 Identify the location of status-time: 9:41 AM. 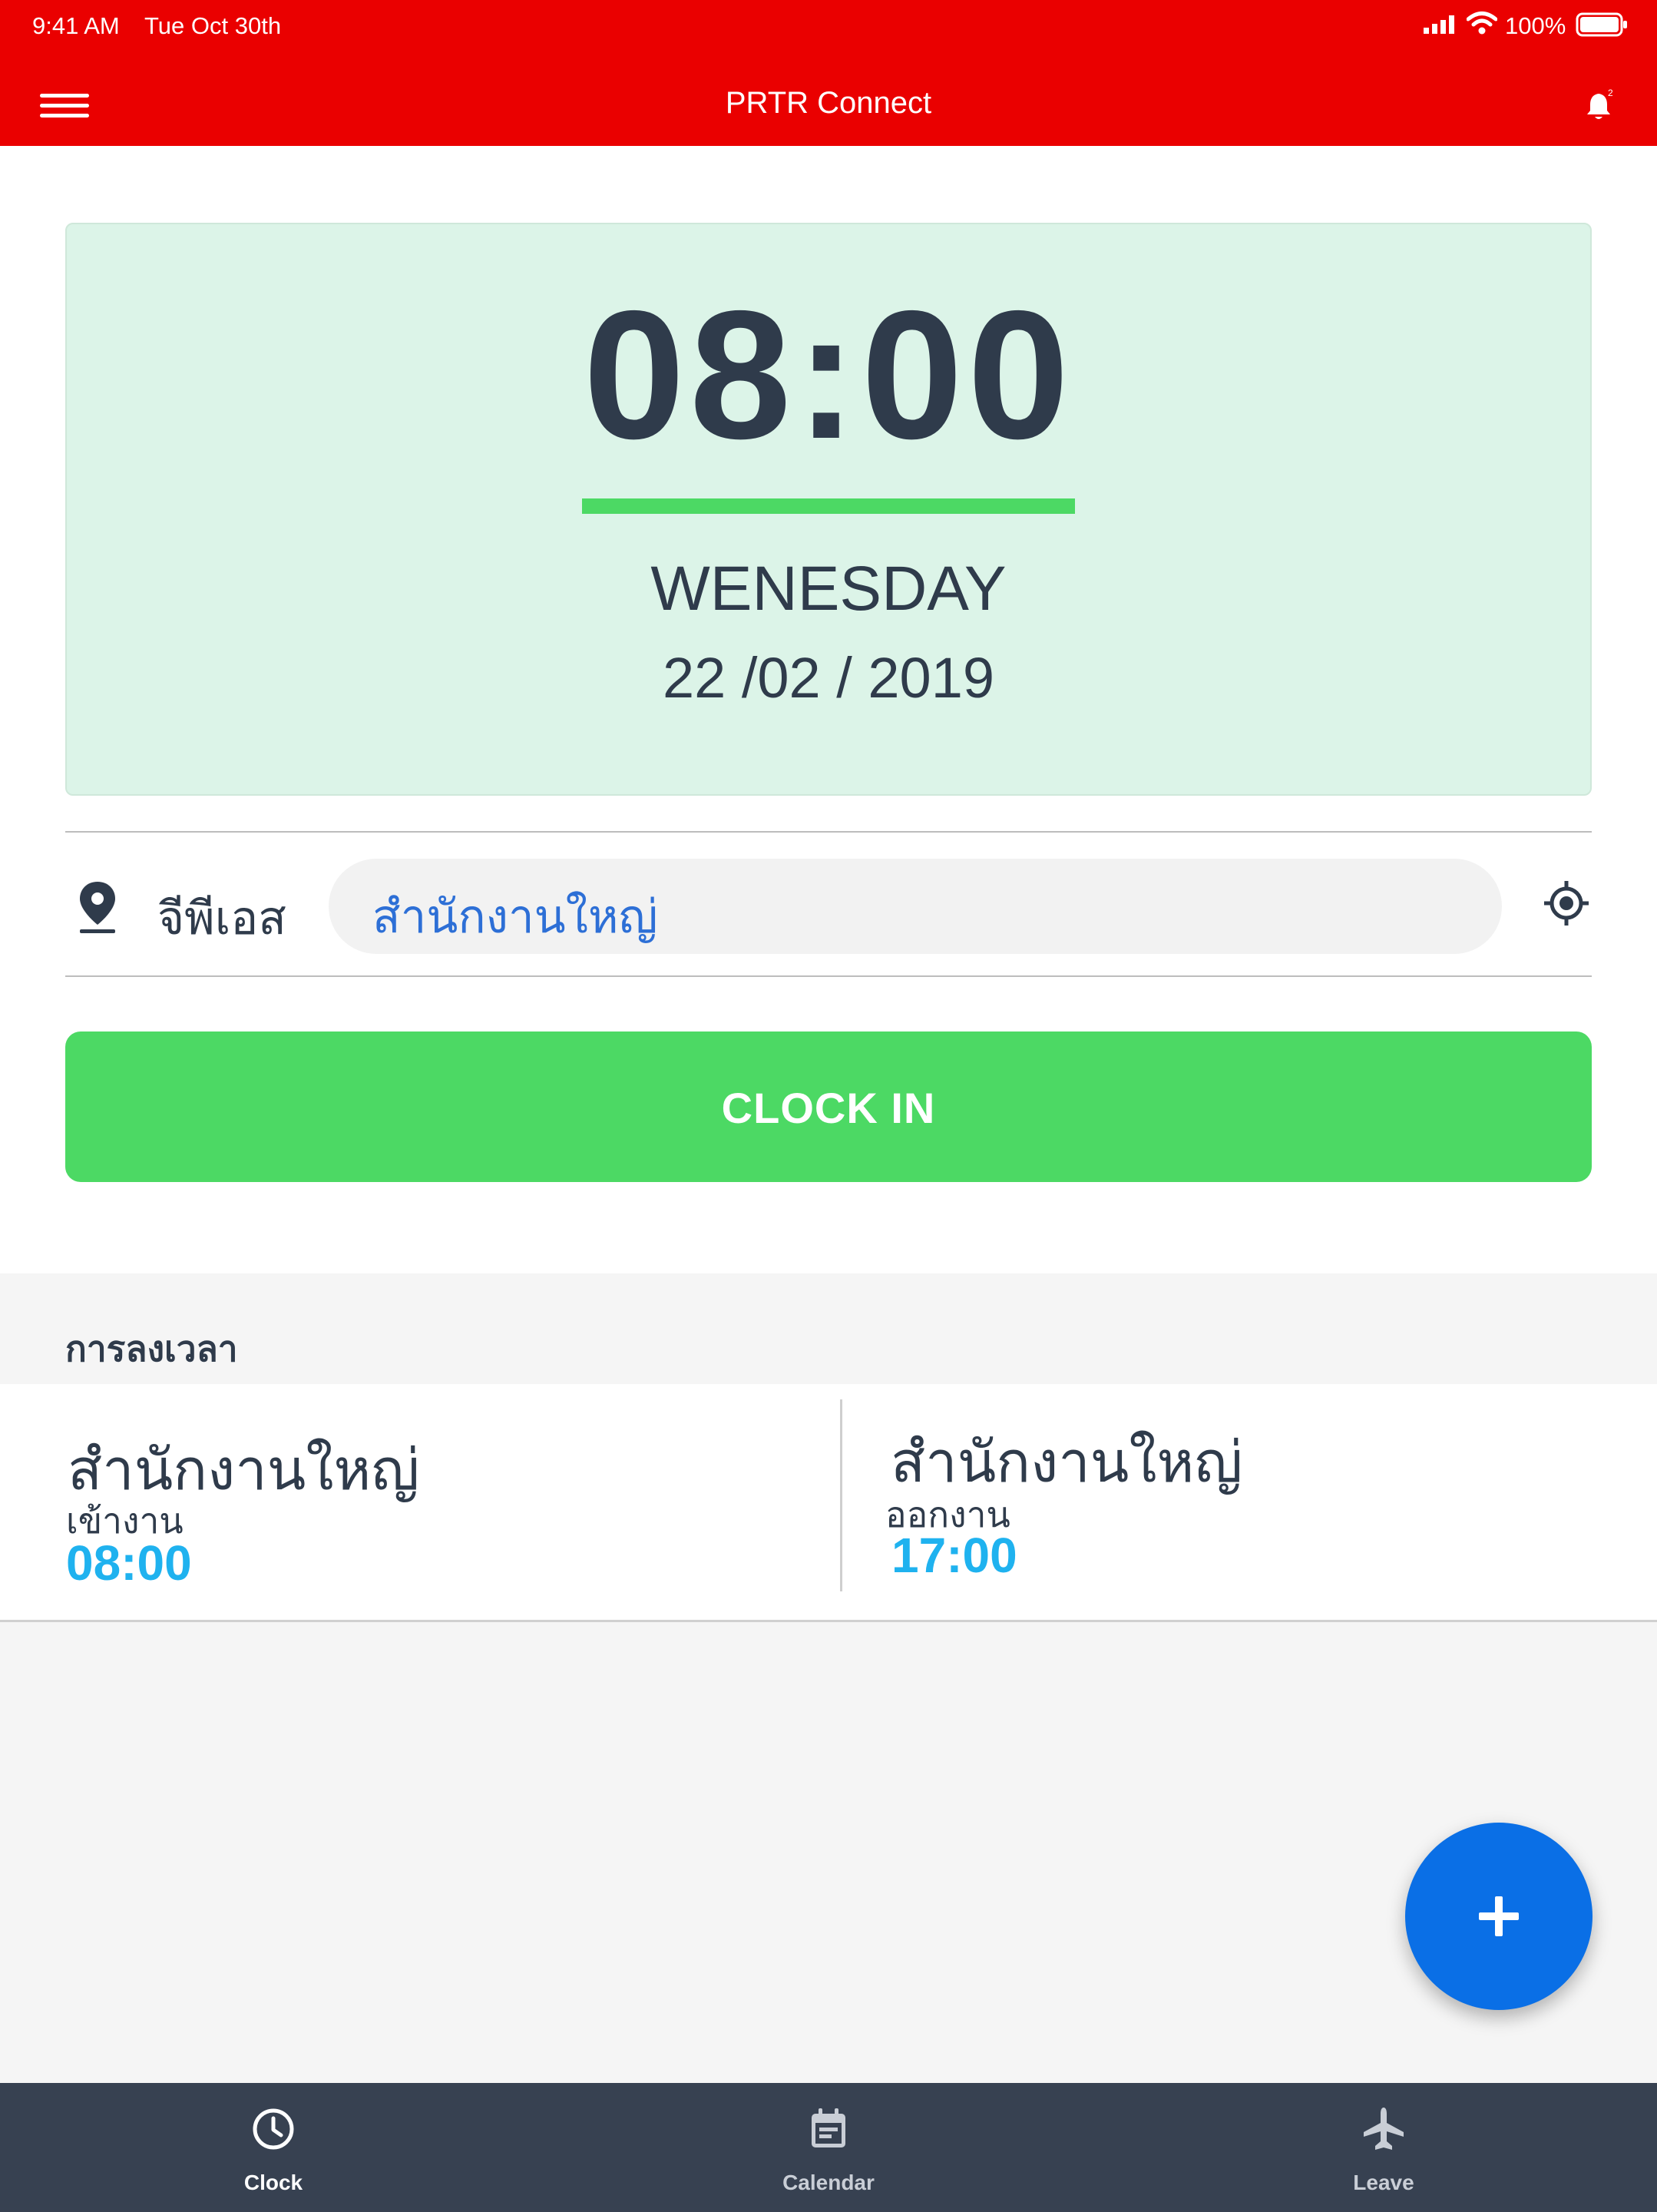
(76, 25).